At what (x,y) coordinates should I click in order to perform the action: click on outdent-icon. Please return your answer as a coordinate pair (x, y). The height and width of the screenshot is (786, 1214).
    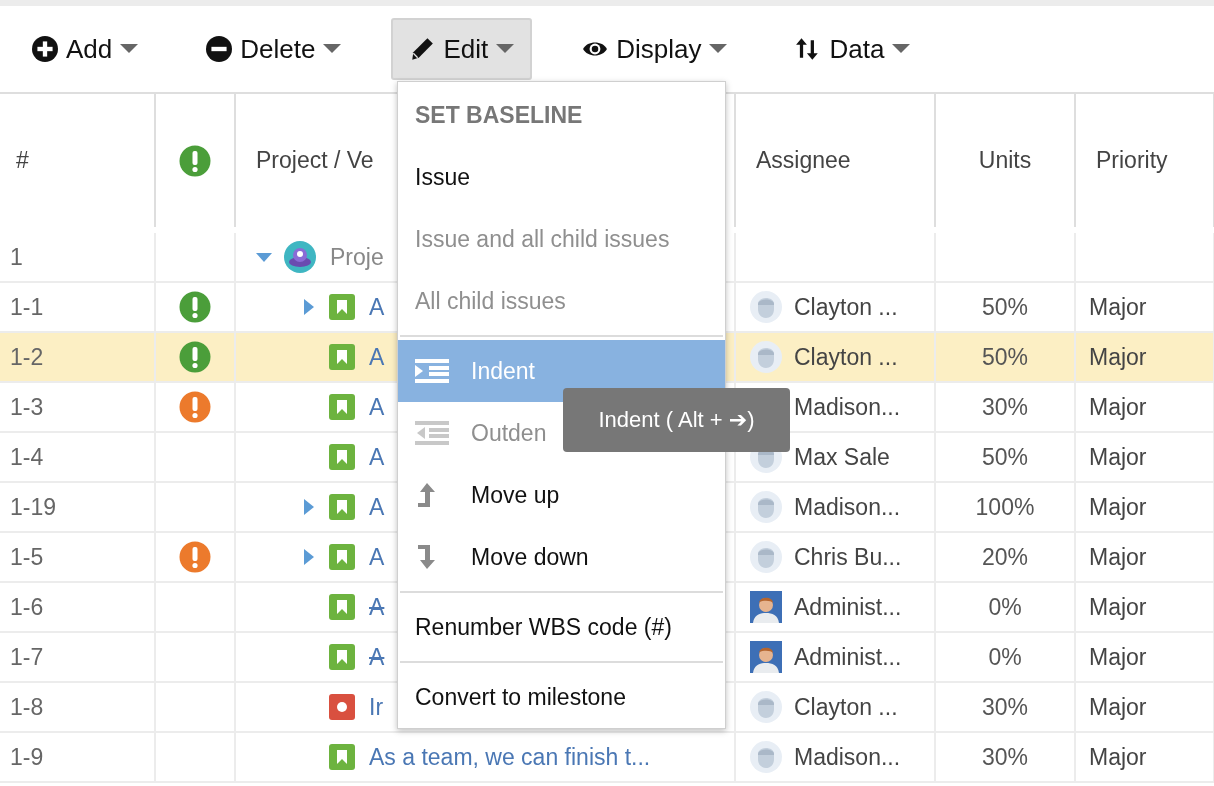
    Looking at the image, I should click on (432, 433).